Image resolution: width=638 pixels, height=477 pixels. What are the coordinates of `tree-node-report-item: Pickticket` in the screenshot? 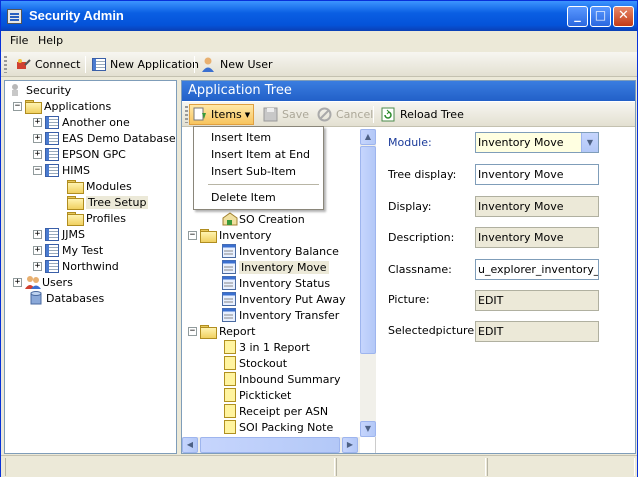 It's located at (257, 395).